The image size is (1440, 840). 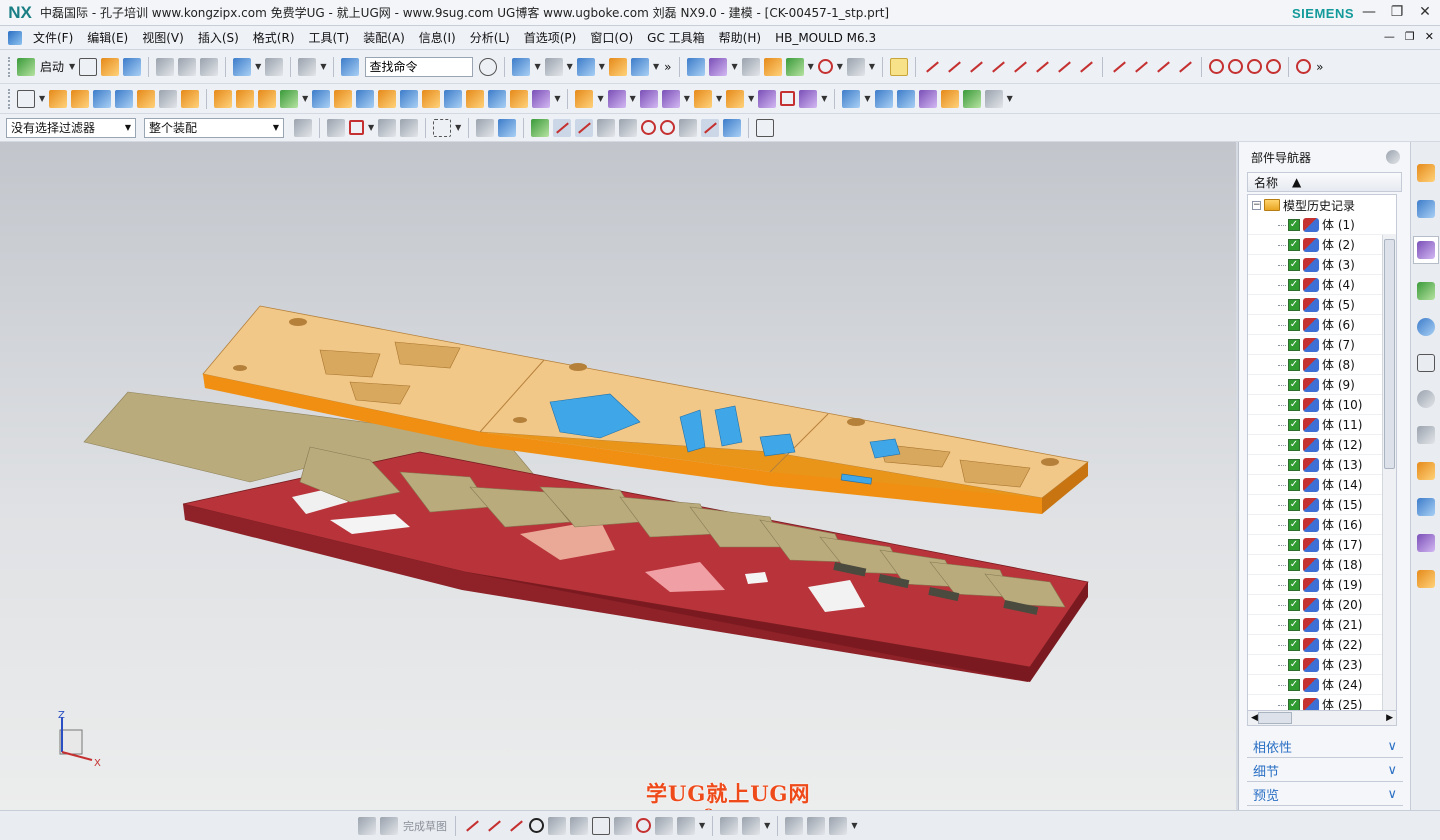 What do you see at coordinates (1322, 485) in the screenshot?
I see `tree-item: ✓ 体 (14)` at bounding box center [1322, 485].